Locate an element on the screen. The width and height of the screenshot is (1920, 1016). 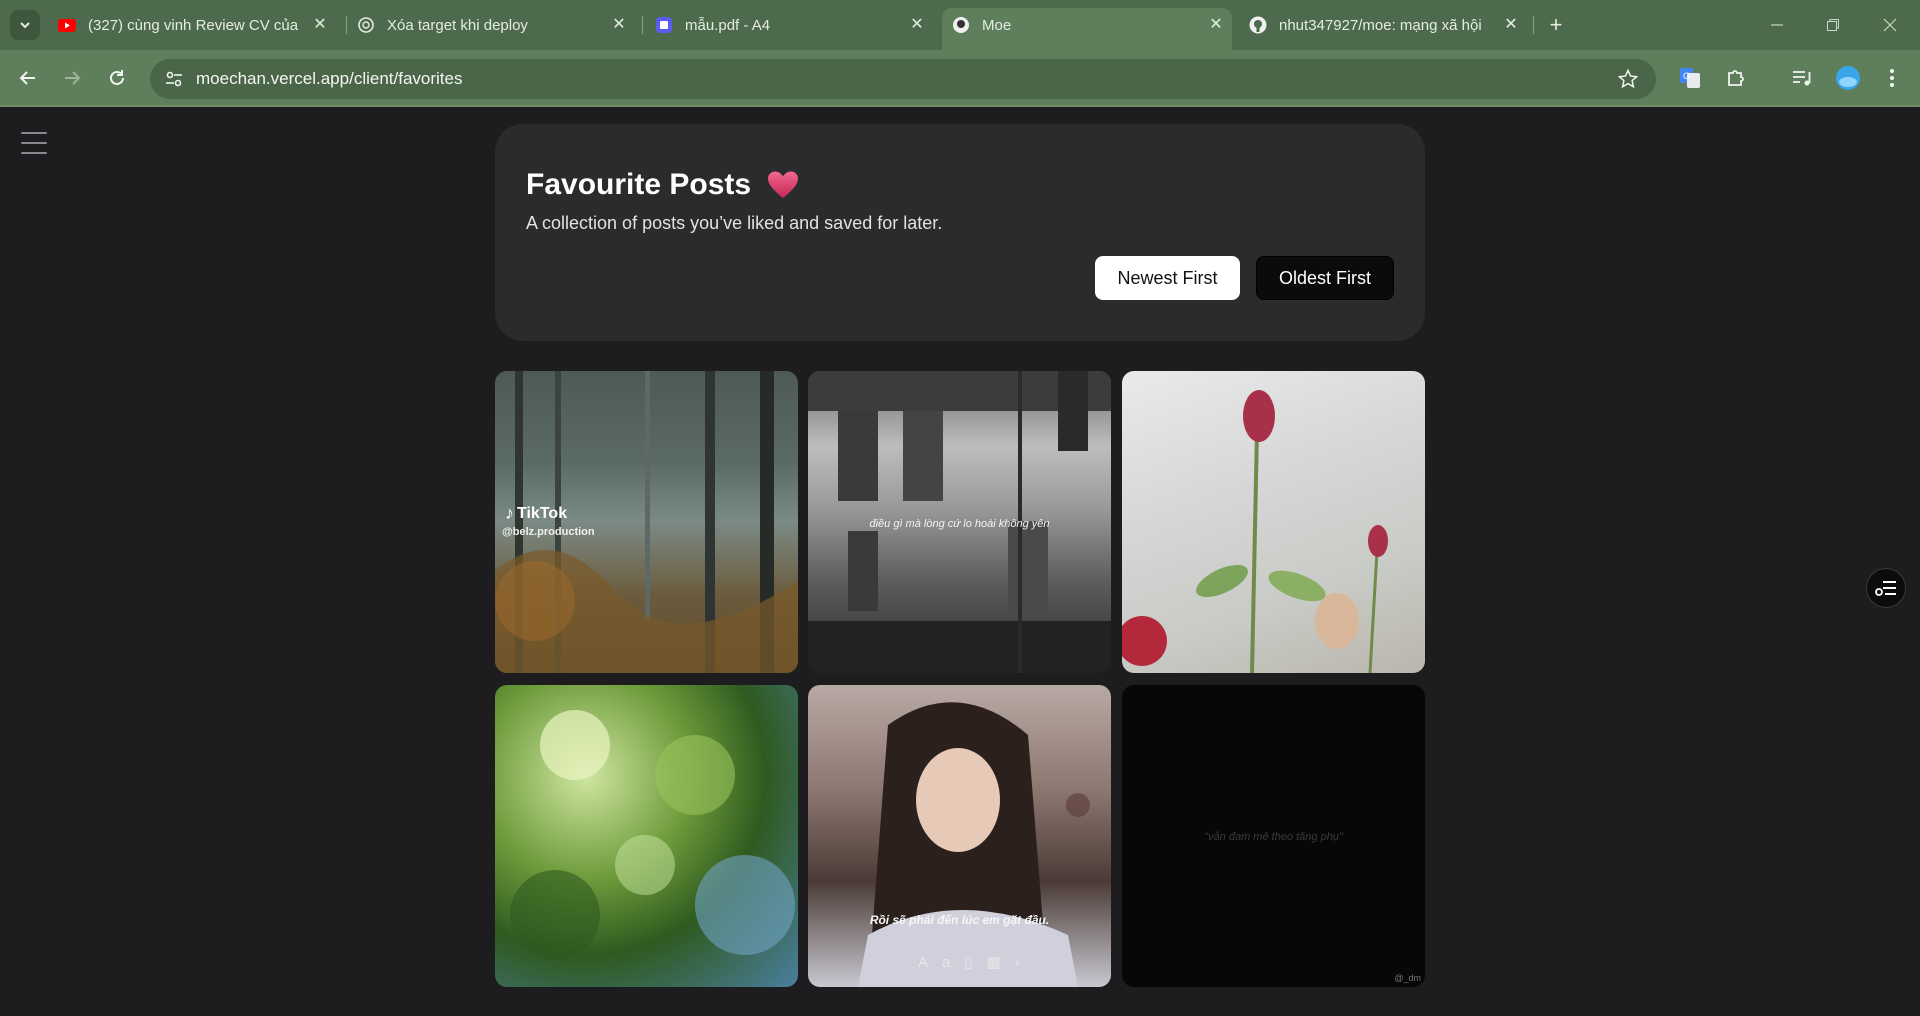
extensions-button is located at coordinates (1736, 78).